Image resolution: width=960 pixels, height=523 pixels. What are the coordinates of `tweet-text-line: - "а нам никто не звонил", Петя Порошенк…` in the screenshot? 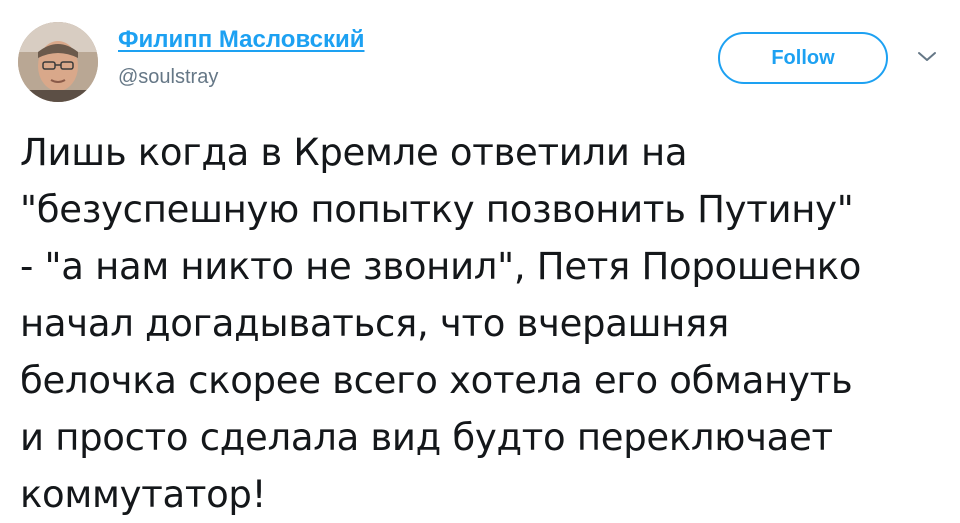 It's located at (441, 266).